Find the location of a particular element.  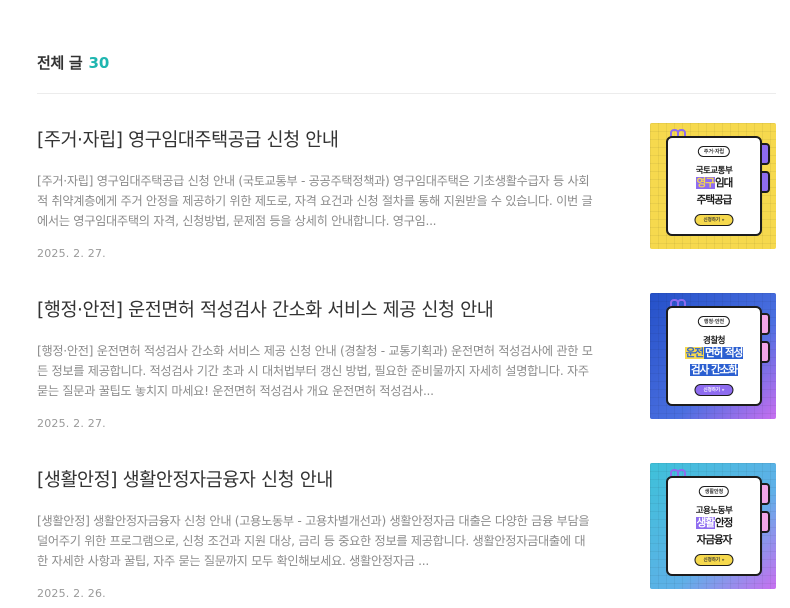

post-count: 30 is located at coordinates (99, 63).